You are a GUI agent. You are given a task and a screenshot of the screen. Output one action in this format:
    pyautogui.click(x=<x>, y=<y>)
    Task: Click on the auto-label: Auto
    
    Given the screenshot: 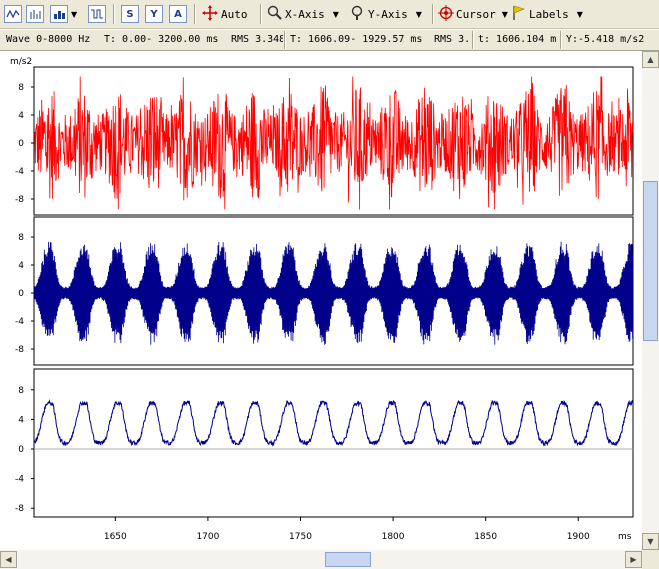 What is the action you would take?
    pyautogui.click(x=234, y=14)
    